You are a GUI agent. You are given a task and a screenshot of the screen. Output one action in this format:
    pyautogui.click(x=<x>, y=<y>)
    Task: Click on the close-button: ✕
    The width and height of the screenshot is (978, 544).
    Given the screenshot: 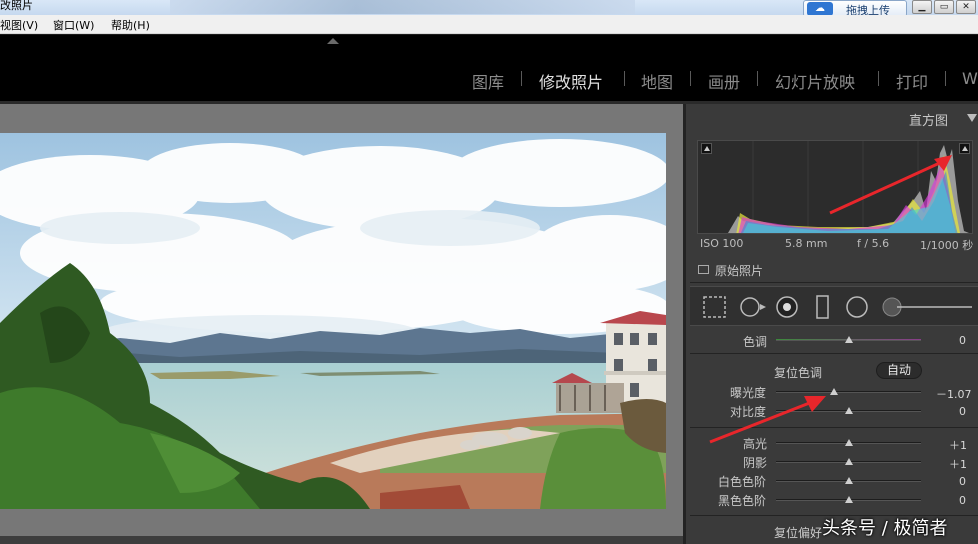 What is the action you would take?
    pyautogui.click(x=966, y=7)
    